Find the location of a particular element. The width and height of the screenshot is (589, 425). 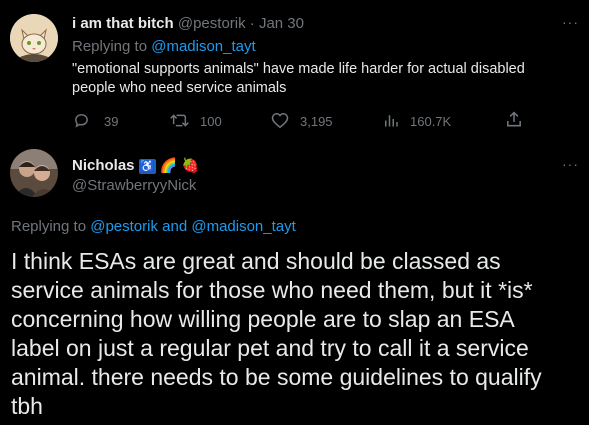

tweet-text-line: people who need service animals is located at coordinates (179, 88).